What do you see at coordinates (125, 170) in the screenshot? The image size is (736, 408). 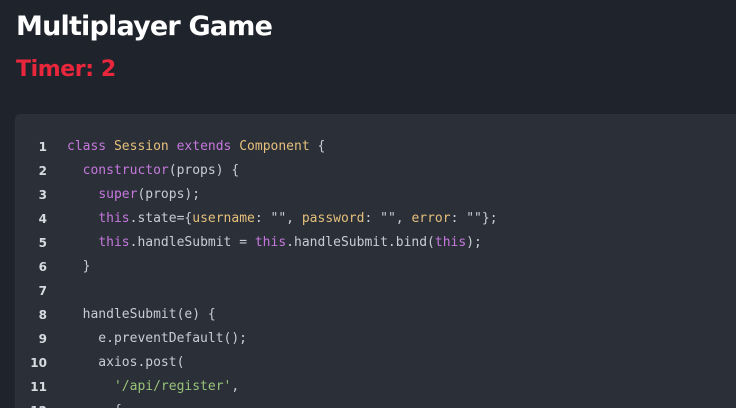 I see `code-token: constructor` at bounding box center [125, 170].